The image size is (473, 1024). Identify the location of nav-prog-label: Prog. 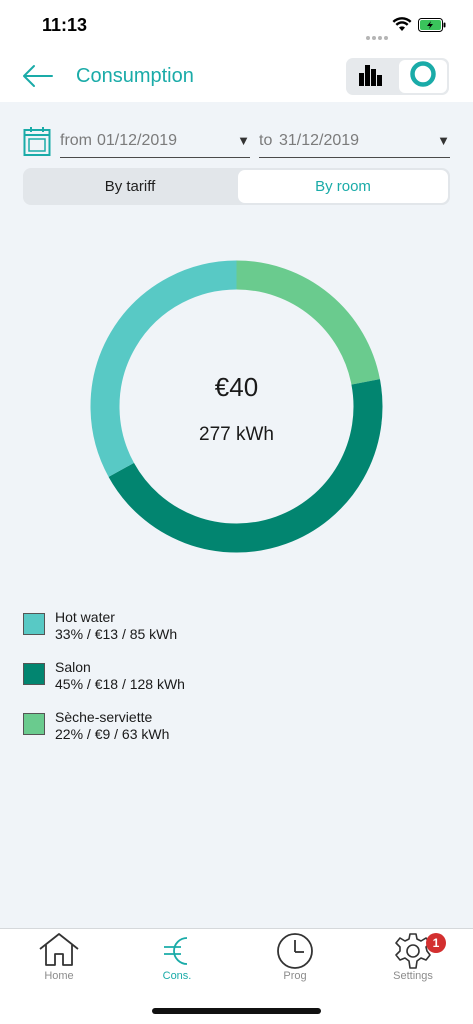
(295, 976).